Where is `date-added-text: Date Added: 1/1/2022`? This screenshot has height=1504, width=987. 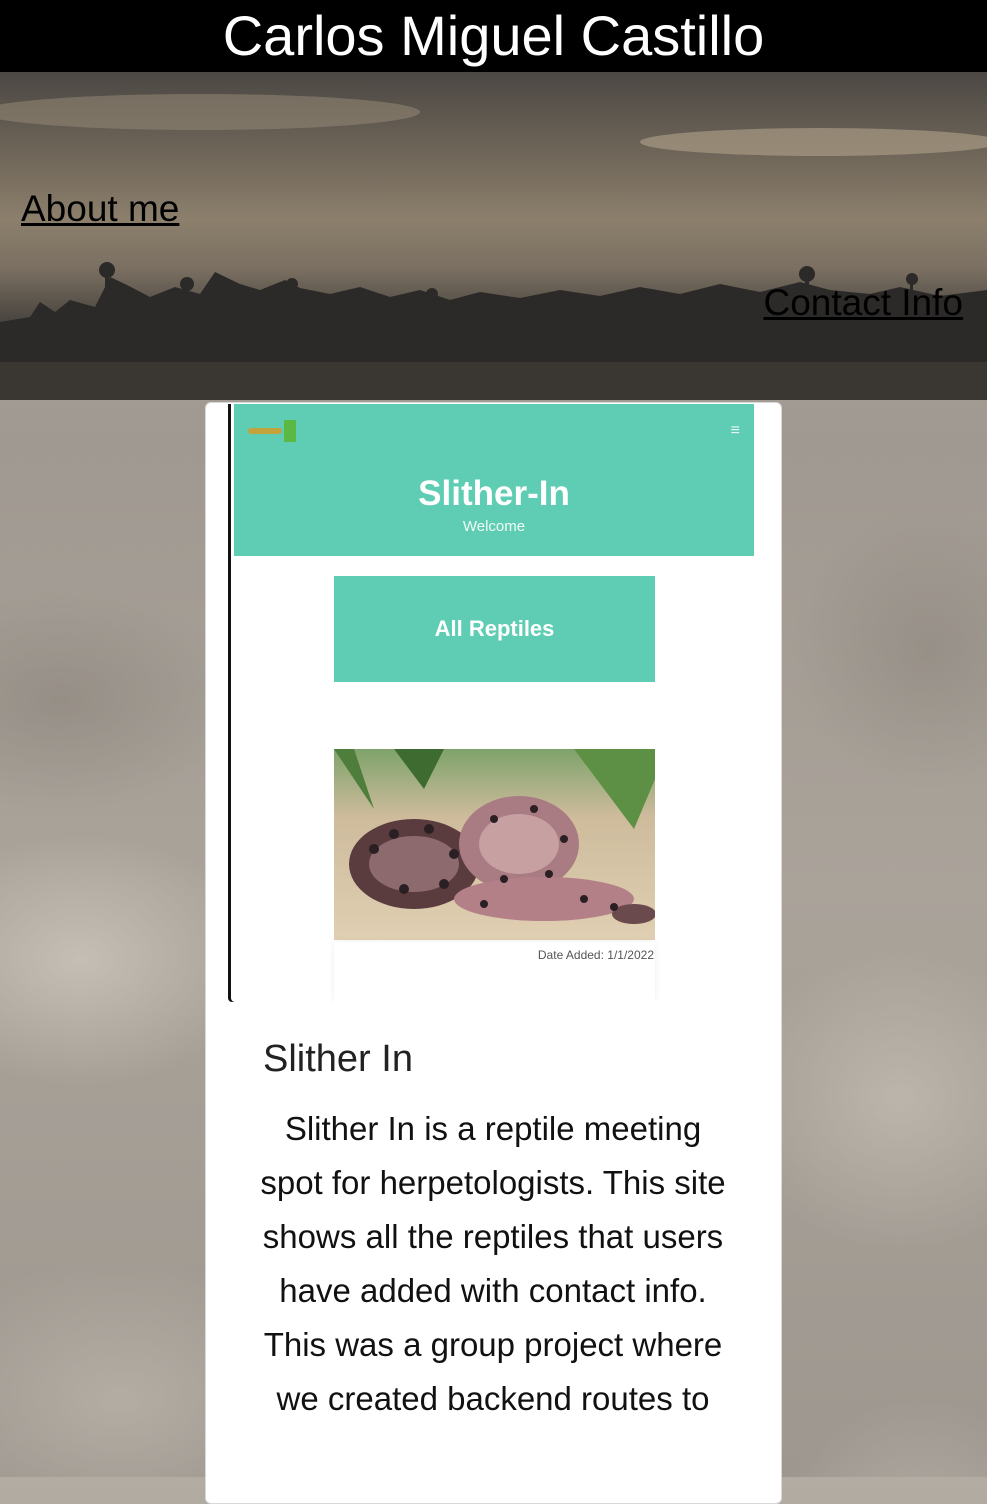 date-added-text: Date Added: 1/1/2022 is located at coordinates (595, 955).